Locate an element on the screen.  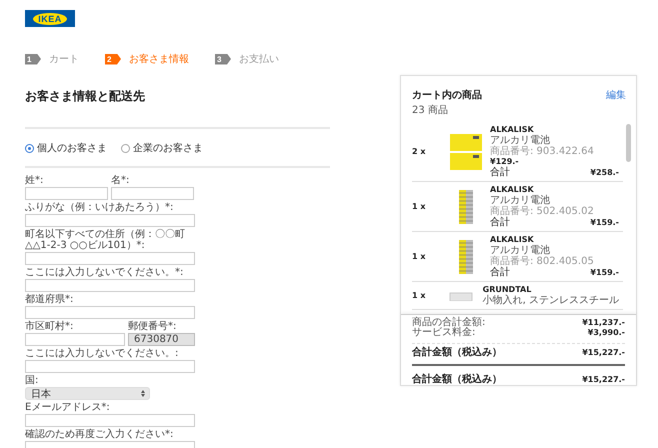
article-number: 商品番号: 903.422.64 is located at coordinates (542, 151).